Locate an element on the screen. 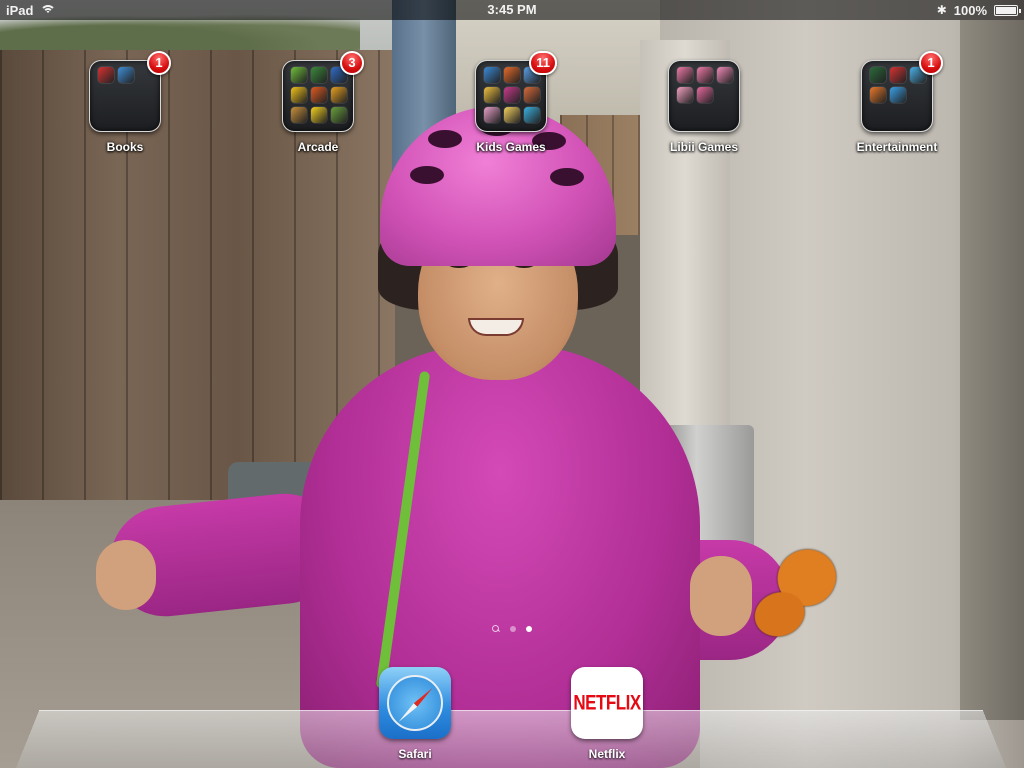 This screenshot has height=768, width=1024. folder-icon: 11 is located at coordinates (516, 91).